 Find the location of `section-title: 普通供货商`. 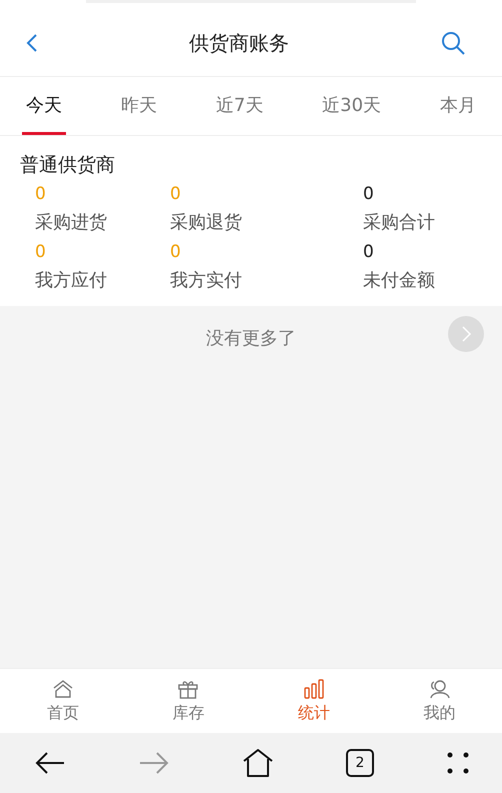

section-title: 普通供货商 is located at coordinates (68, 165).